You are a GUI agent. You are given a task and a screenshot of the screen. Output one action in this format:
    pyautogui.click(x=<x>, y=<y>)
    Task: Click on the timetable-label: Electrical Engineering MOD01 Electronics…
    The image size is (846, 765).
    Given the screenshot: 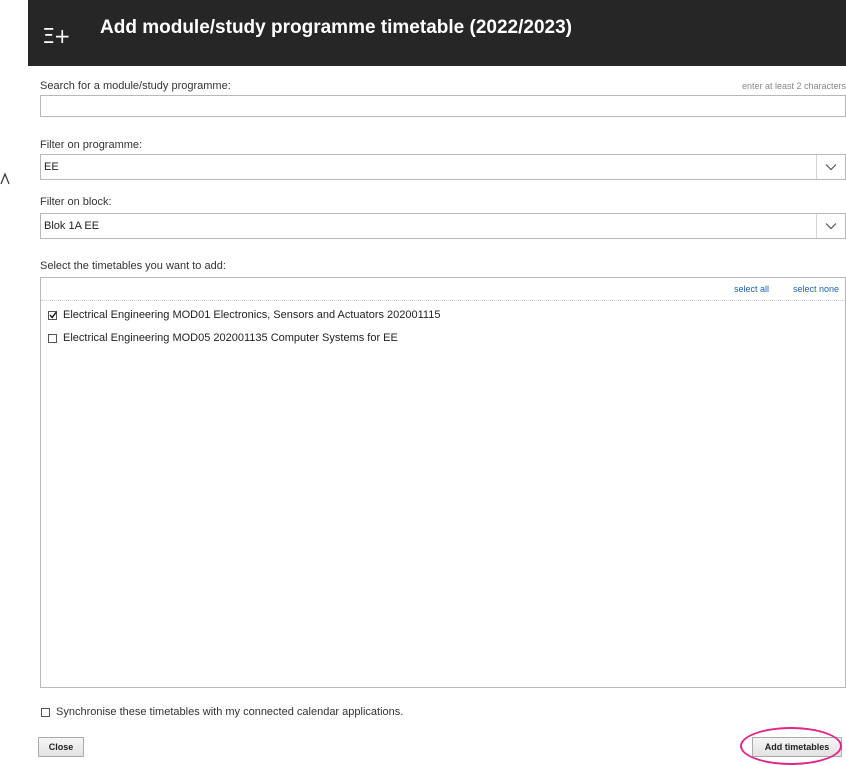 What is the action you would take?
    pyautogui.click(x=252, y=315)
    